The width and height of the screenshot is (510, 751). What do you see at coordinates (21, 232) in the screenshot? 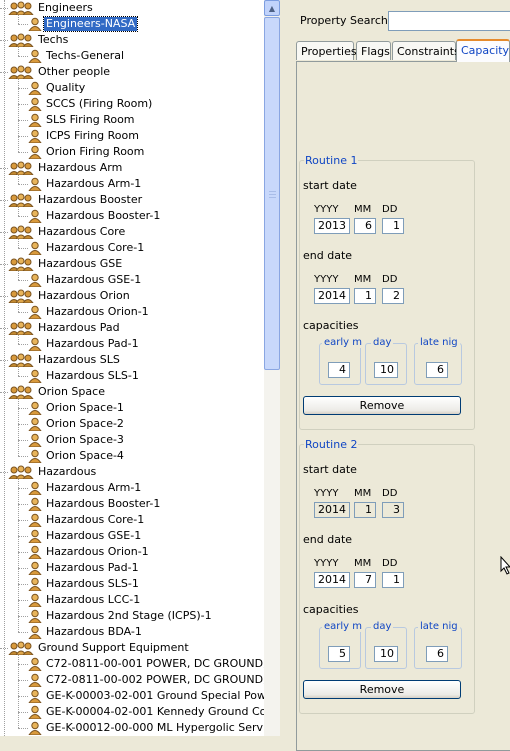
I see `people-group-icon` at bounding box center [21, 232].